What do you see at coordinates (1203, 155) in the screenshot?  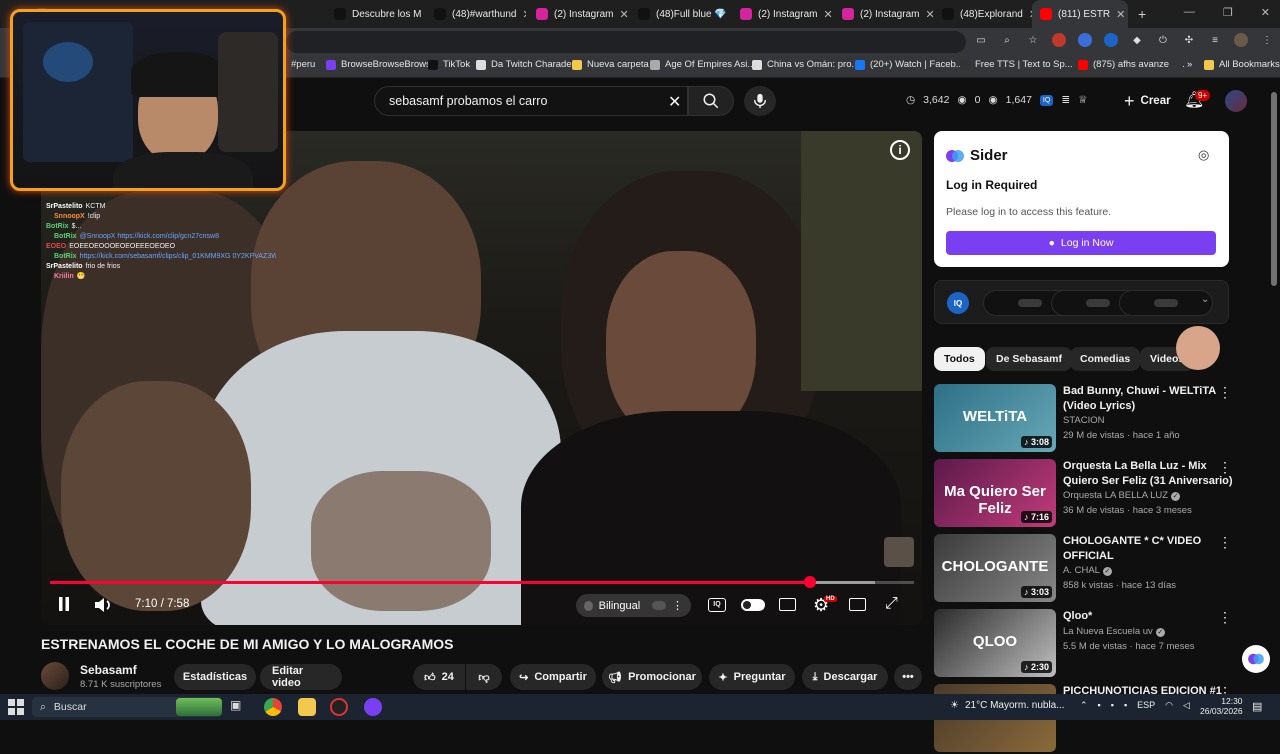 I see `sider-settings-icon: ◎` at bounding box center [1203, 155].